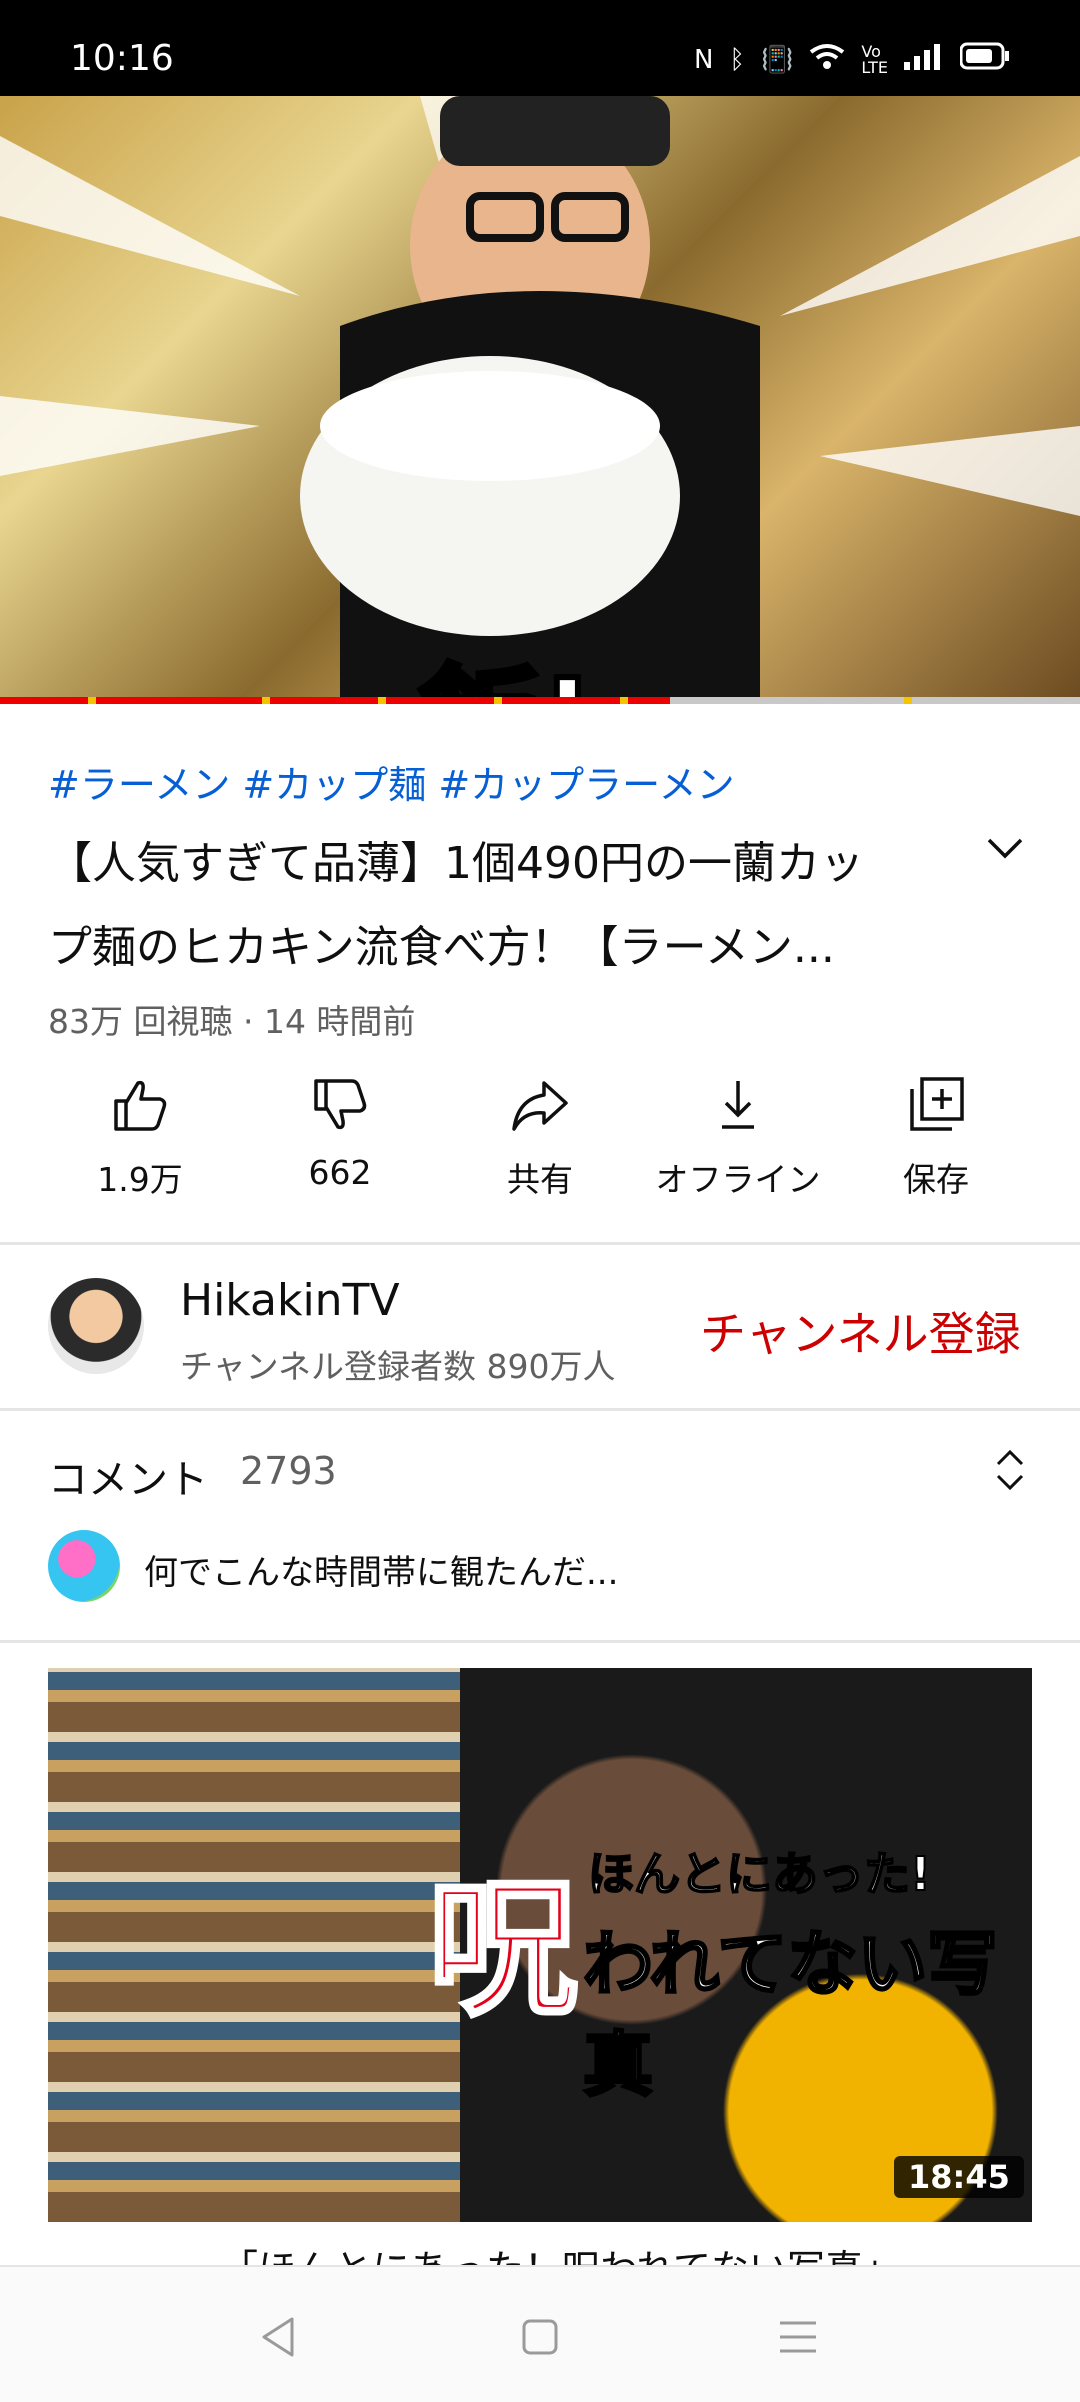 The height and width of the screenshot is (2402, 1080). Describe the element at coordinates (703, 59) in the screenshot. I see `nfc-icon: N` at that location.